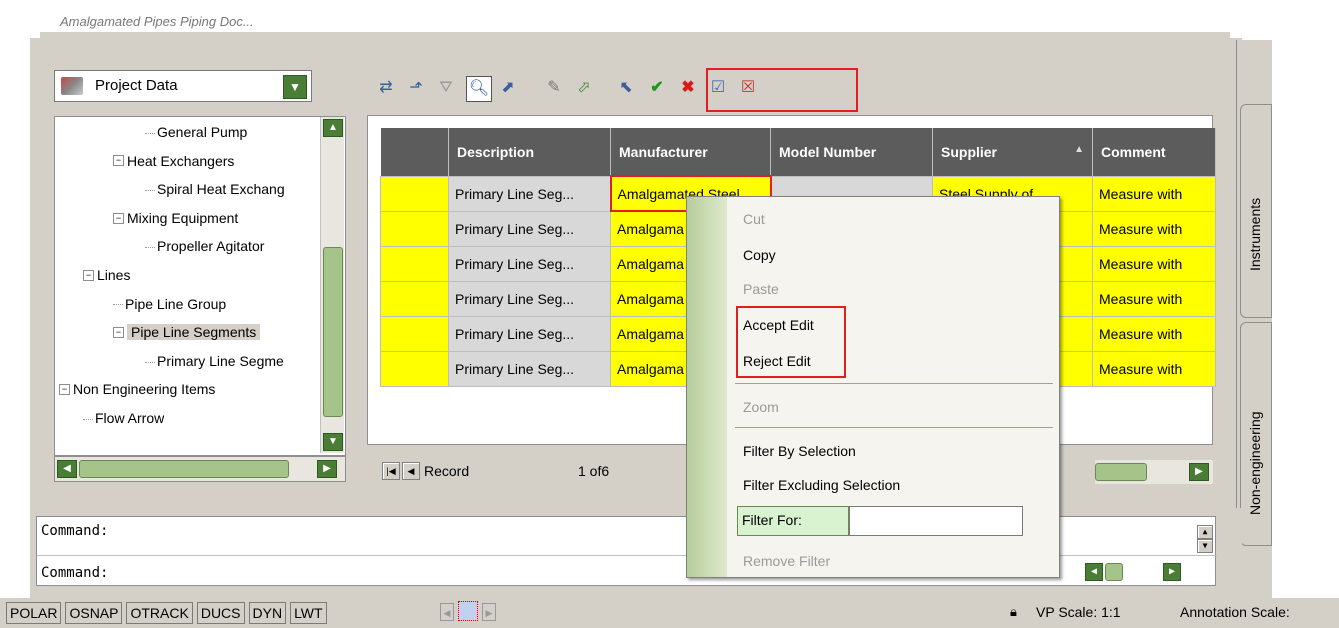 The height and width of the screenshot is (628, 1339). Describe the element at coordinates (391, 471) in the screenshot. I see `first-record-icon: |◀` at that location.